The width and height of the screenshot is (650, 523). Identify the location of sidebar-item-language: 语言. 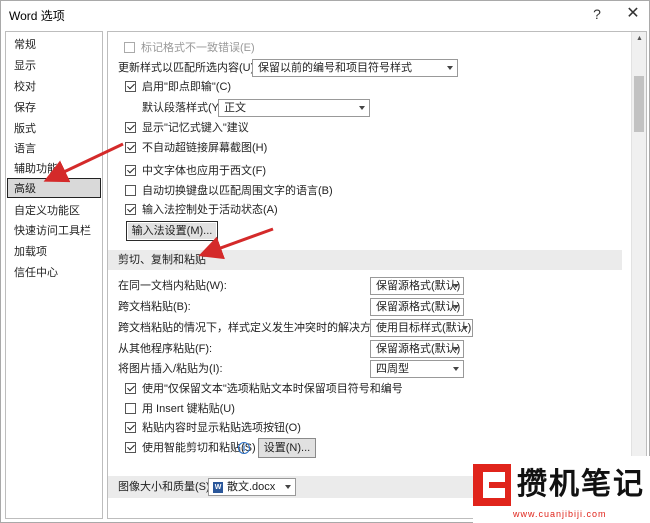
(54, 149).